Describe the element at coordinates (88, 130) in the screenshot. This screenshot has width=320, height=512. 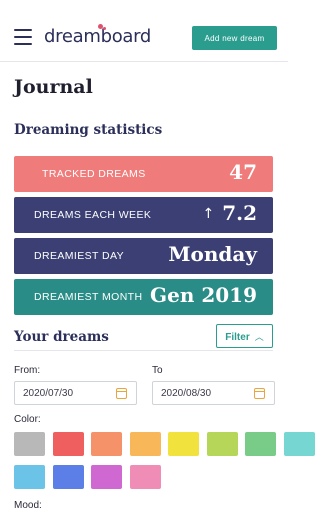
I see `stats-section-title: Dreaming statistics` at that location.